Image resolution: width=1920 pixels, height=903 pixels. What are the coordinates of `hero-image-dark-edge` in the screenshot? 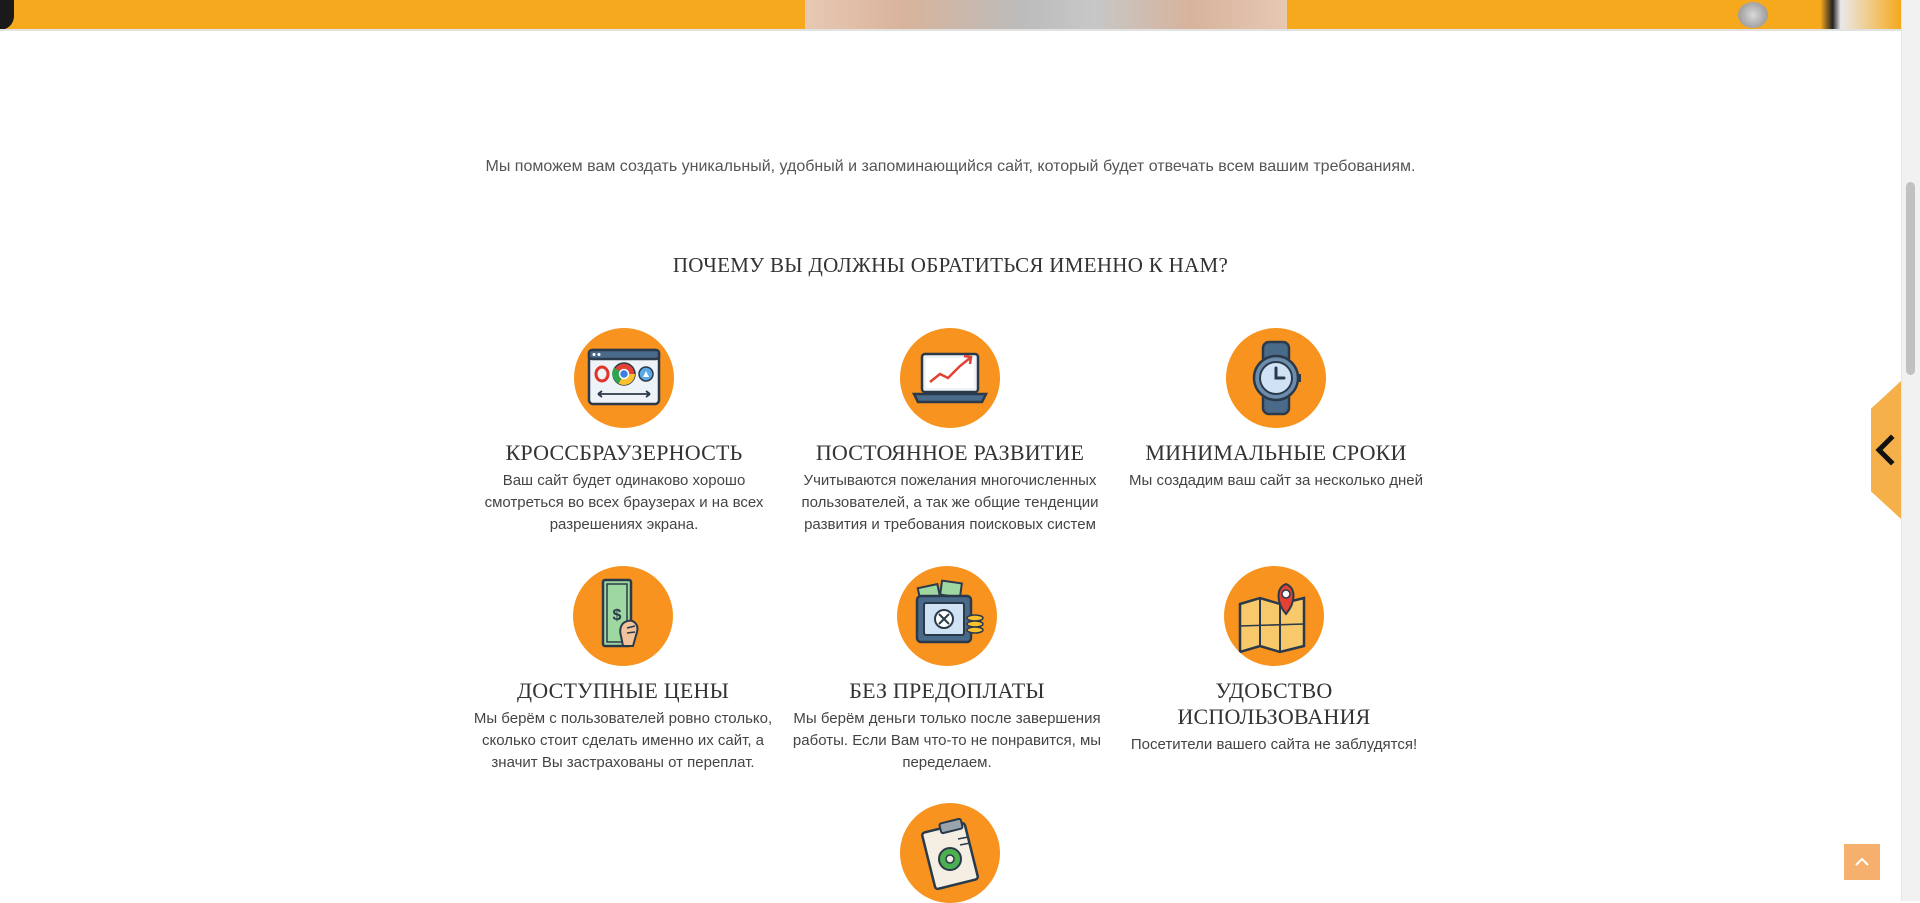 It's located at (7, 15).